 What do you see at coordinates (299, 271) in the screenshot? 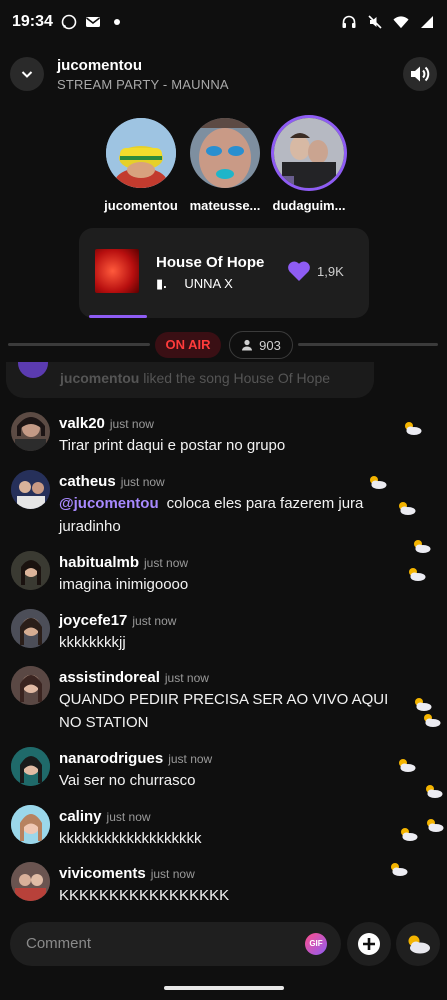
I see `heart-icon` at bounding box center [299, 271].